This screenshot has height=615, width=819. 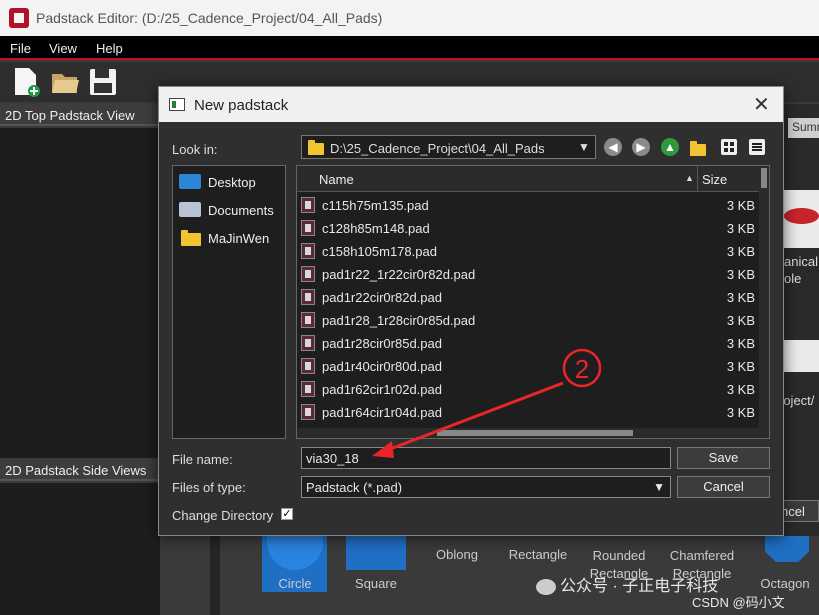 I want to click on desktop-icon, so click(x=190, y=181).